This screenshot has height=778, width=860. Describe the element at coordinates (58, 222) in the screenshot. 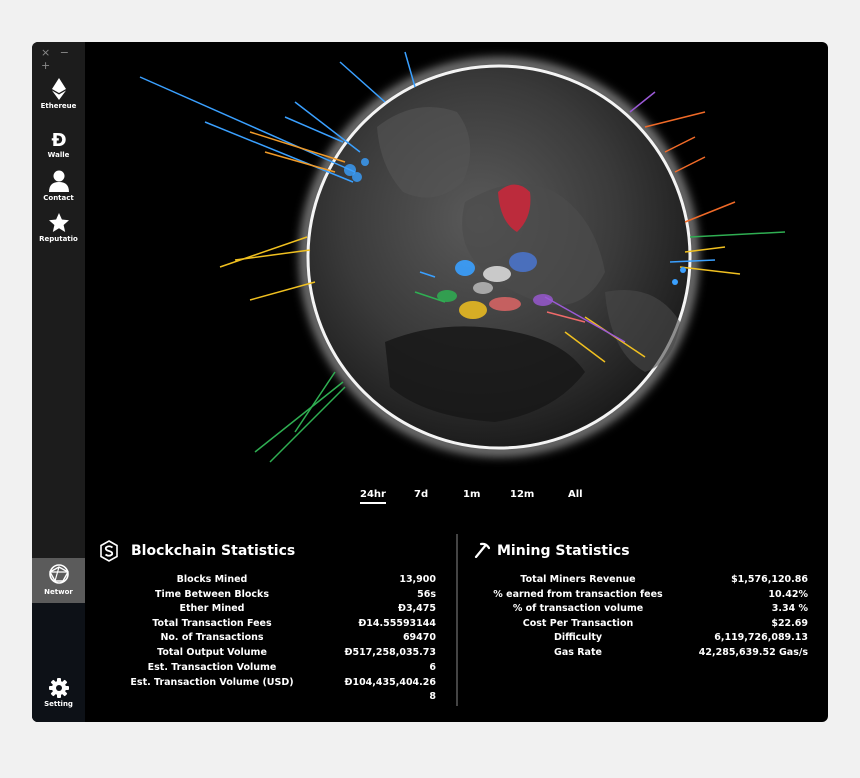

I see `star-icon` at that location.